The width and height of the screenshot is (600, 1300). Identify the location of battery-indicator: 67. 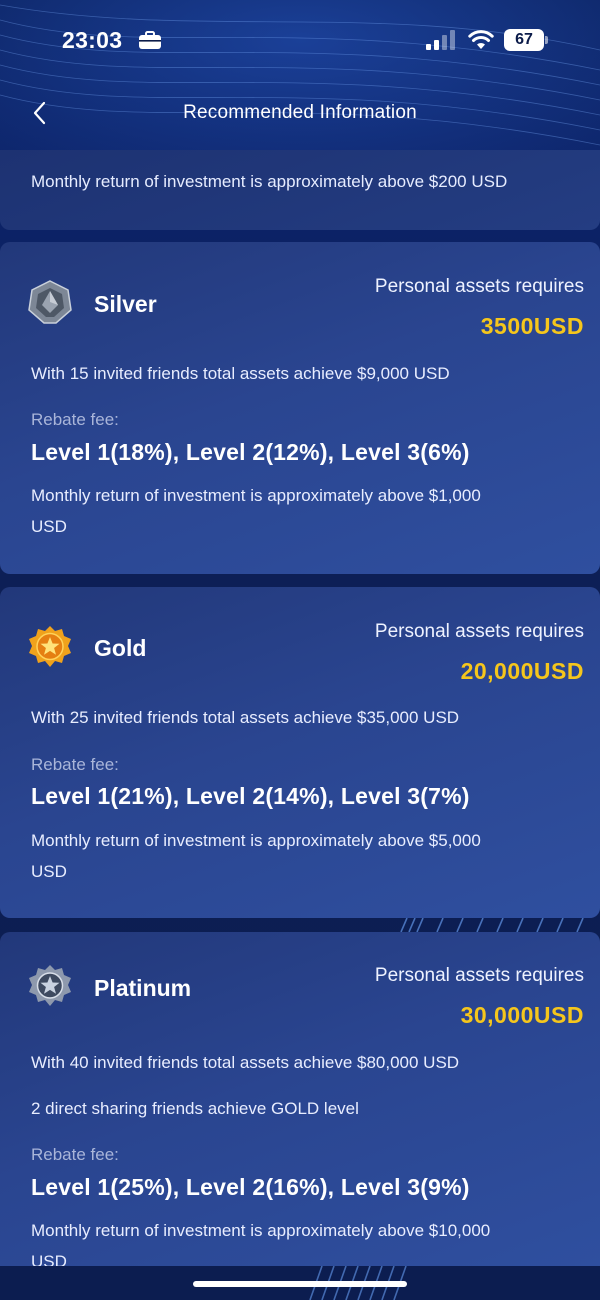
(524, 40).